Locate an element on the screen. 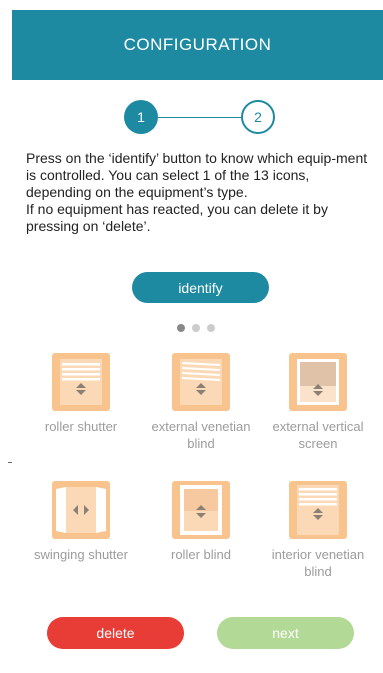 This screenshot has height=673, width=383. equipment-label: roller blind is located at coordinates (201, 554).